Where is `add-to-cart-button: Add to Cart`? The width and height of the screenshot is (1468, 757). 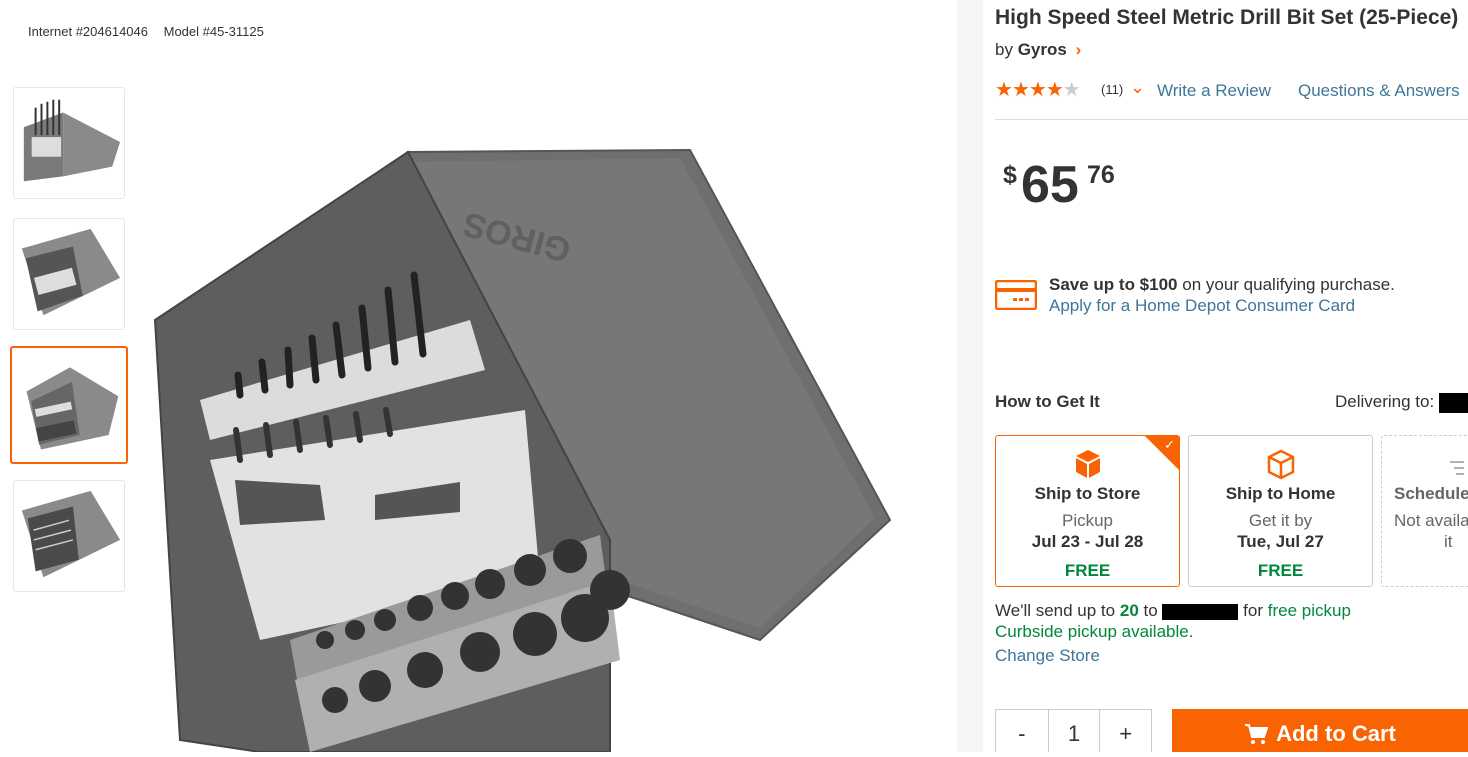
add-to-cart-button: Add to Cart is located at coordinates (1320, 730).